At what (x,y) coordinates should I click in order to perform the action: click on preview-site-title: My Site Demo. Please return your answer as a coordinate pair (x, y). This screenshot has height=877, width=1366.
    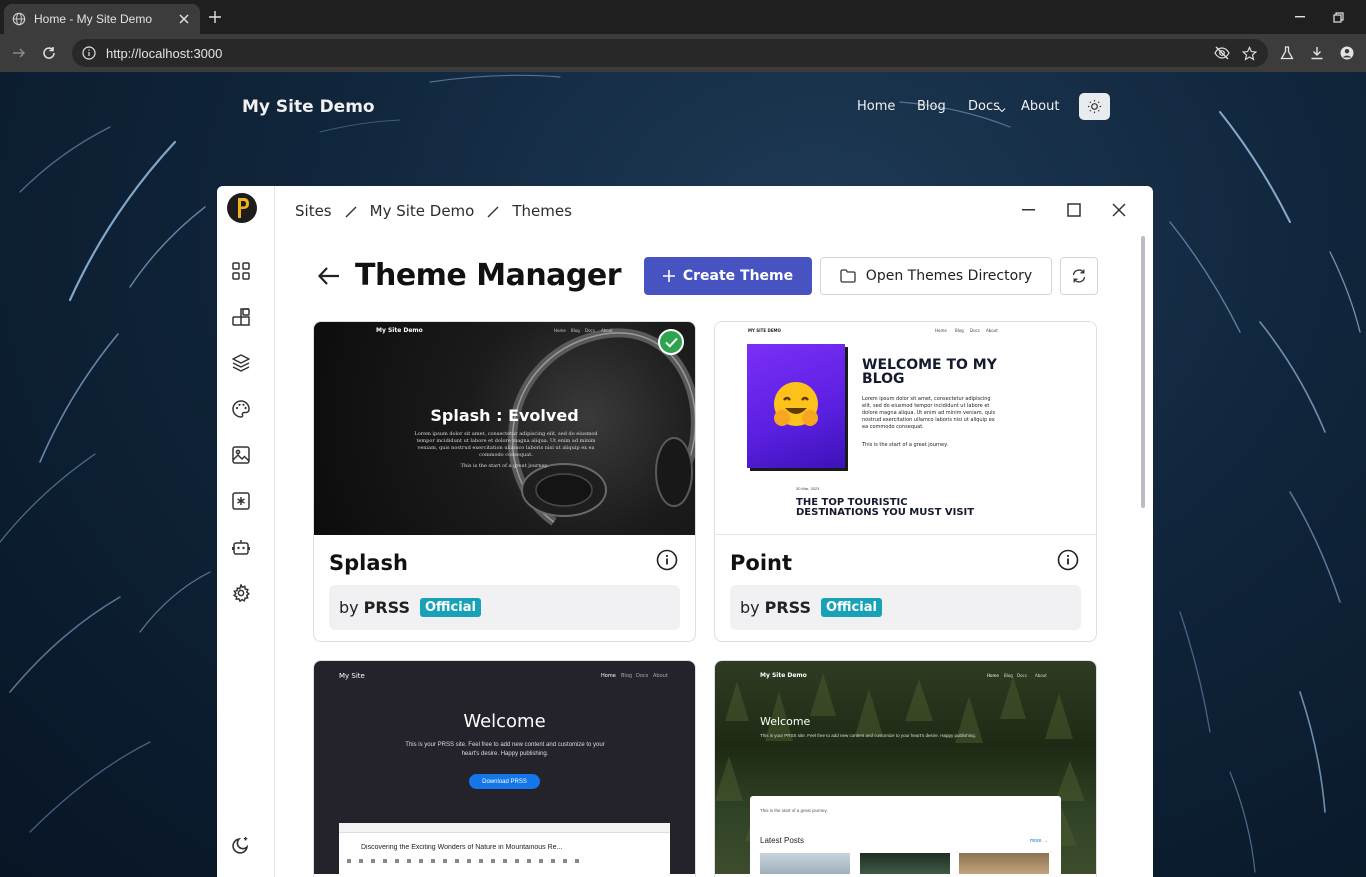
    Looking at the image, I should click on (783, 675).